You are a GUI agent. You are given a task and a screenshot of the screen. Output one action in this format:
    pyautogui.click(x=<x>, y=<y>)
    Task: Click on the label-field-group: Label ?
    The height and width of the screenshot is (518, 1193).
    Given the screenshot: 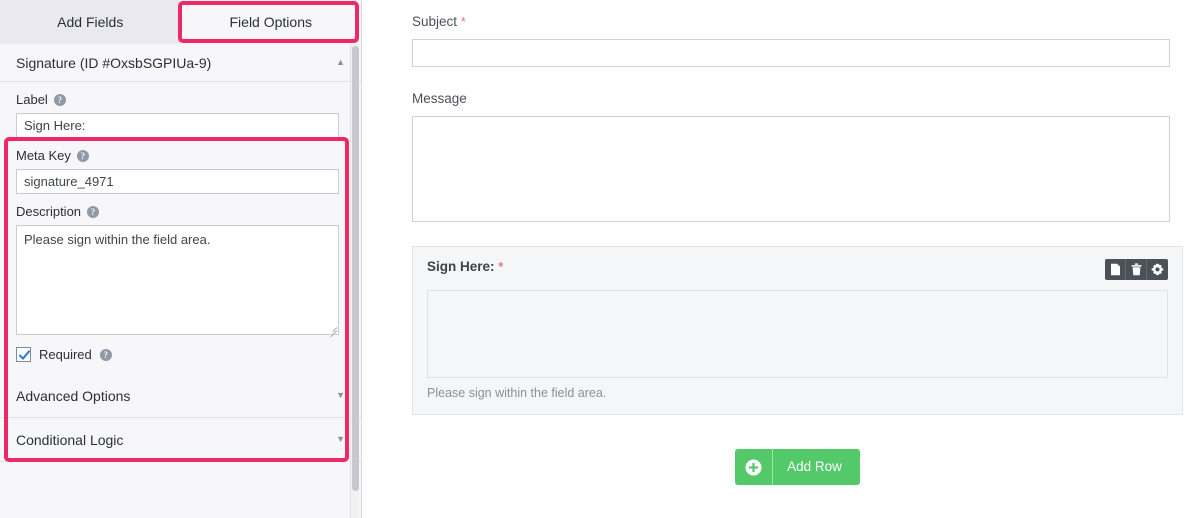 What is the action you would take?
    pyautogui.click(x=180, y=115)
    